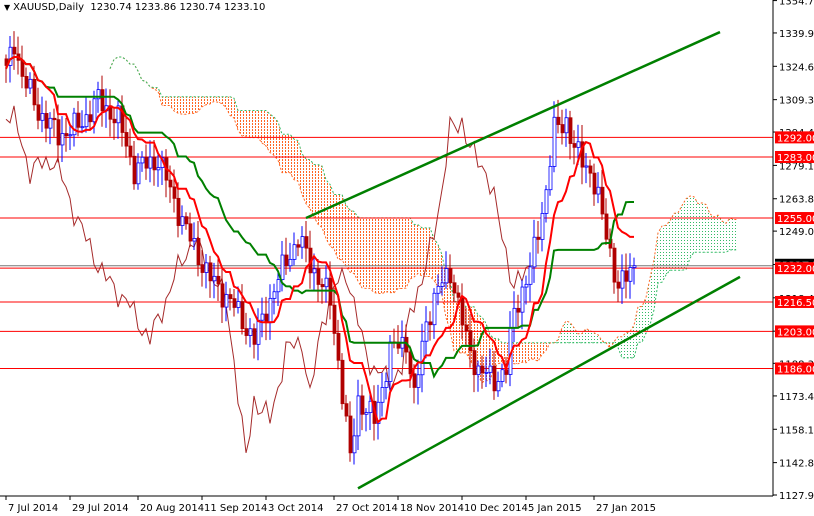 The width and height of the screenshot is (814, 516). What do you see at coordinates (7, 7) in the screenshot?
I see `dropdown-triangle-icon: ▼` at bounding box center [7, 7].